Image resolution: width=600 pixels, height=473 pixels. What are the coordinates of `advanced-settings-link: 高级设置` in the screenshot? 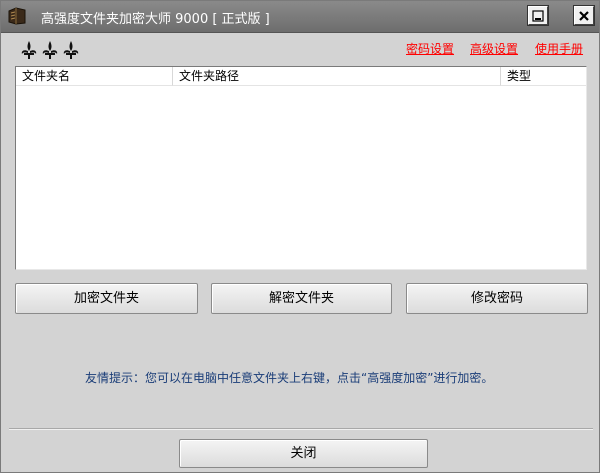 It's located at (494, 48).